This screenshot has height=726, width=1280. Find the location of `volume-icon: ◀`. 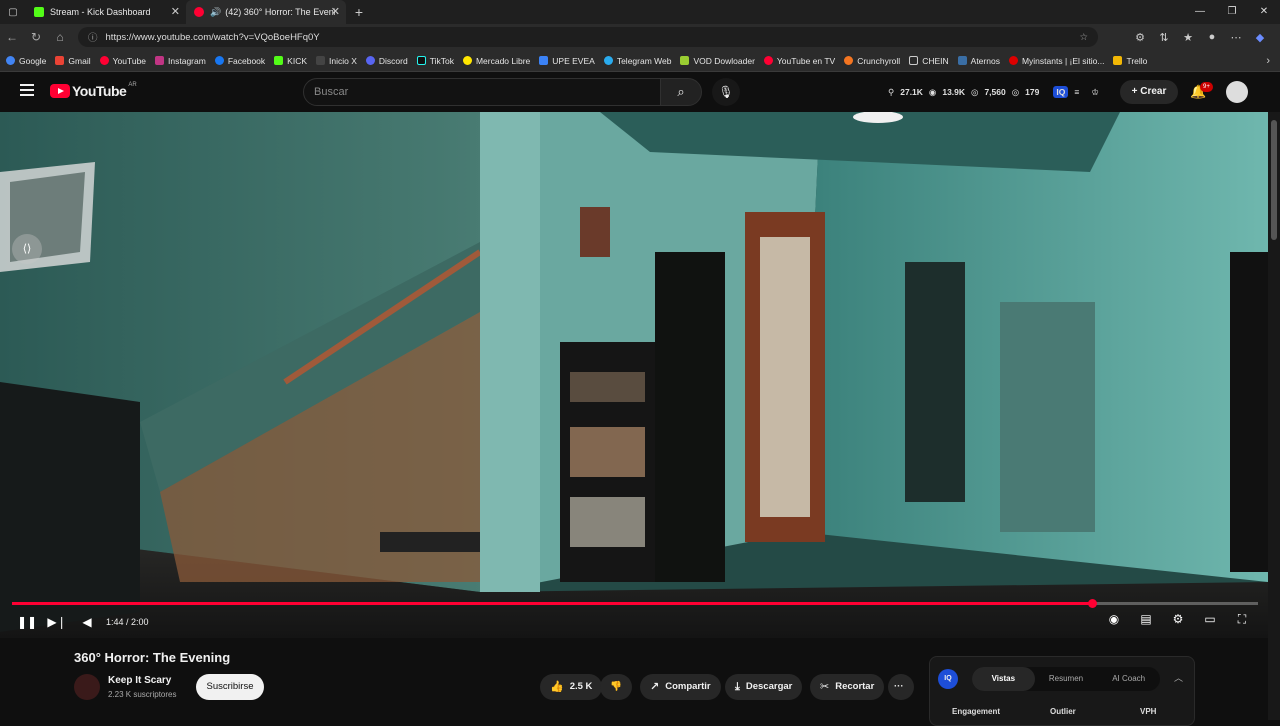

volume-icon: ◀ is located at coordinates (87, 622).